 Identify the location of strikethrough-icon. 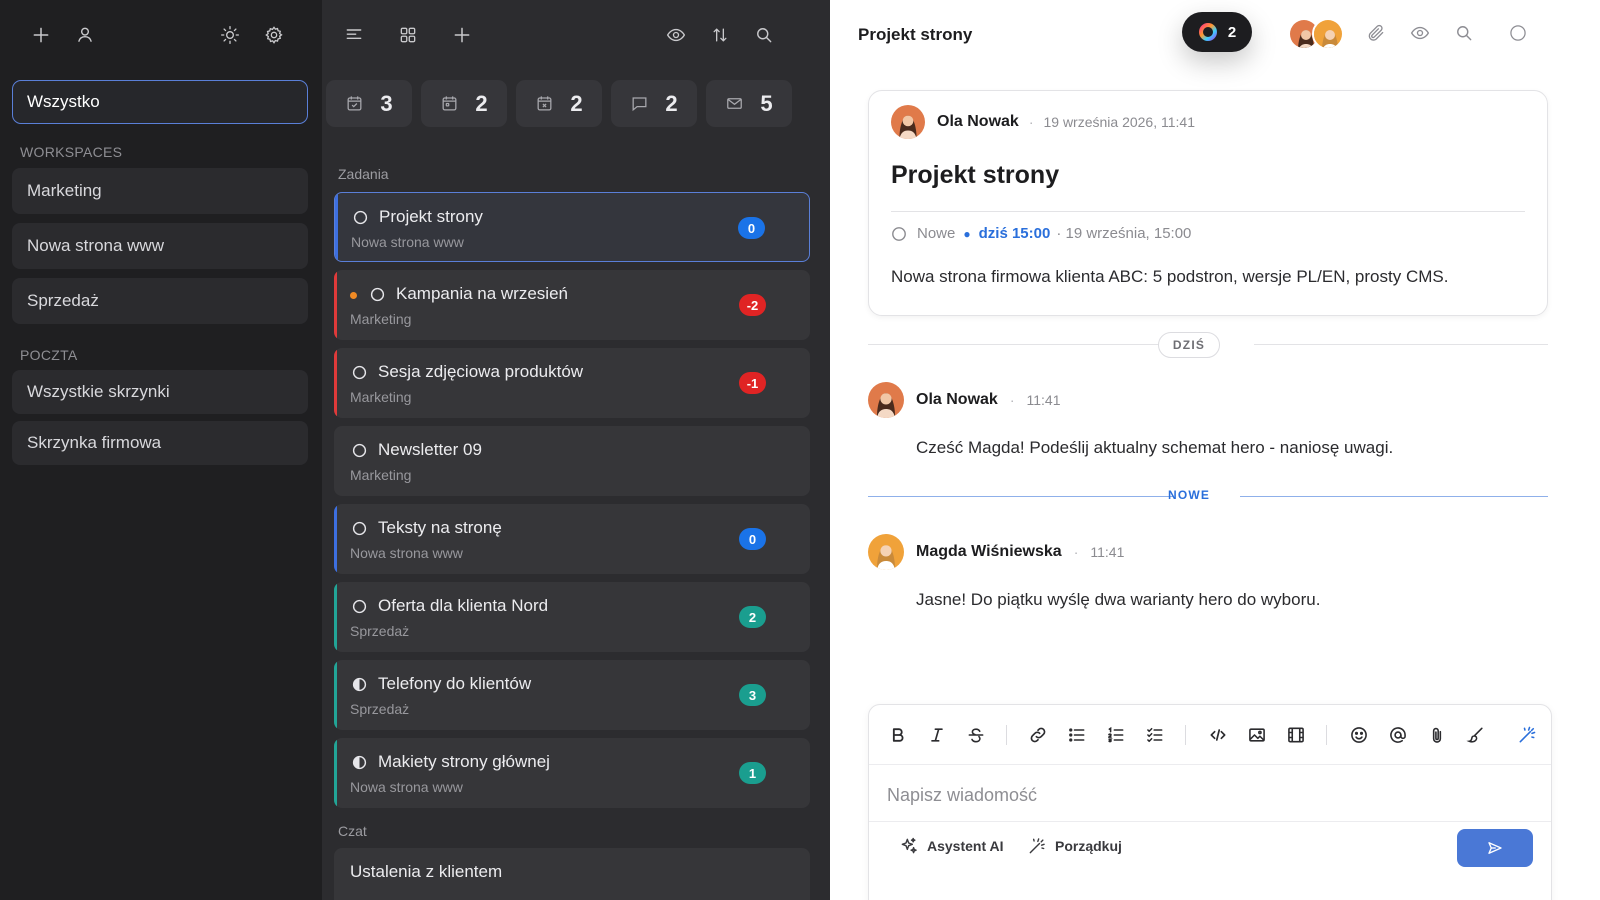
(976, 735).